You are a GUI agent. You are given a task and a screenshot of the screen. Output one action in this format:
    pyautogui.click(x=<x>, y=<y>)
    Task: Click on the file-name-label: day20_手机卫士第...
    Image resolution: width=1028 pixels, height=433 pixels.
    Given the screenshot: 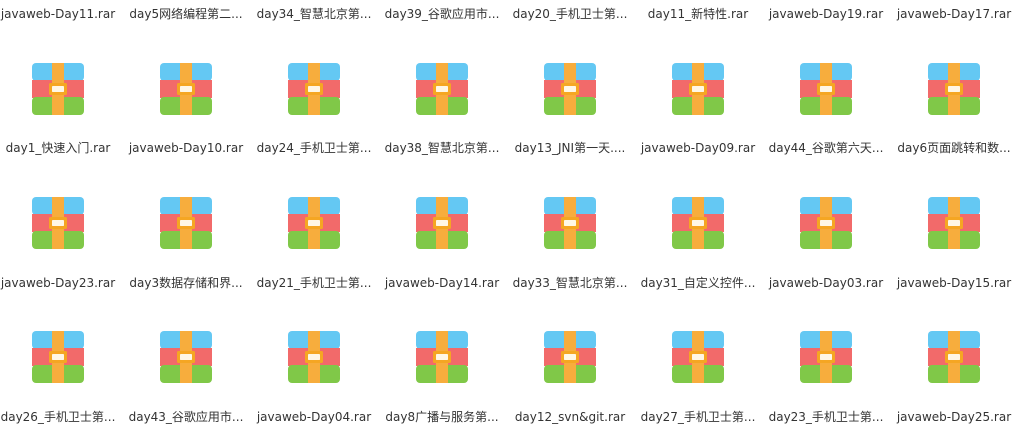 What is the action you would take?
    pyautogui.click(x=570, y=14)
    